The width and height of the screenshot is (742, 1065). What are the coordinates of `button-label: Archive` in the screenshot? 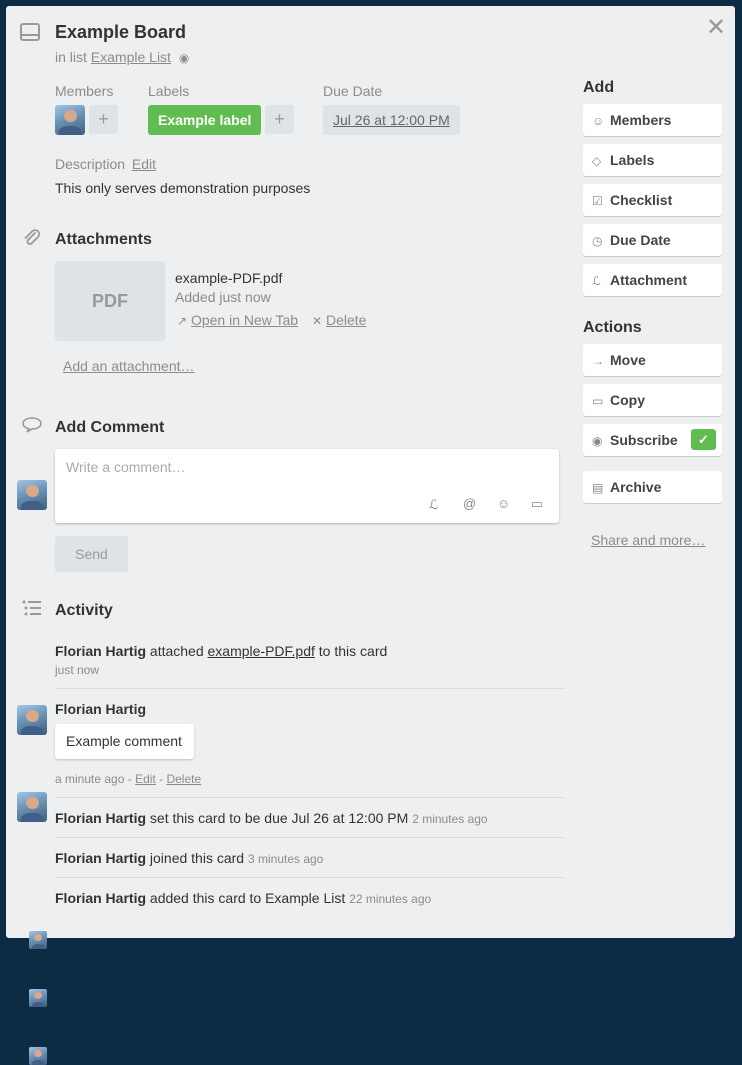 It's located at (636, 487).